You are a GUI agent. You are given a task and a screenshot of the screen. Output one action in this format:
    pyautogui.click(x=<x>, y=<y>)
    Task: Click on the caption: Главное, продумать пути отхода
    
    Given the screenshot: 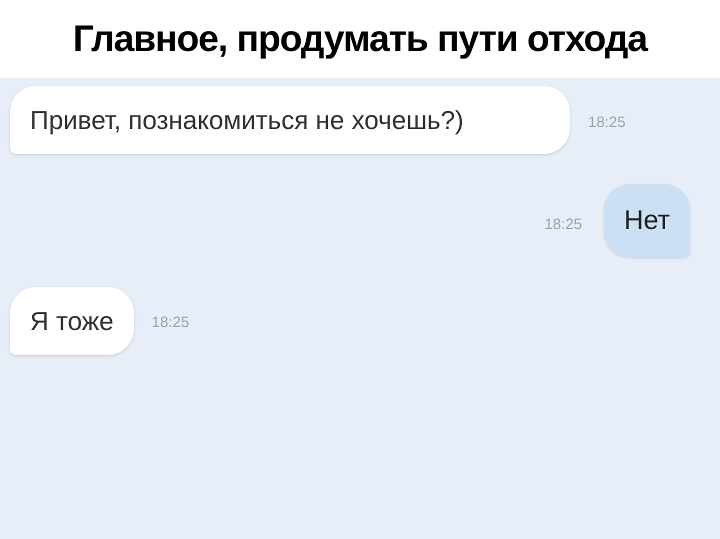 What is the action you would take?
    pyautogui.click(x=360, y=39)
    